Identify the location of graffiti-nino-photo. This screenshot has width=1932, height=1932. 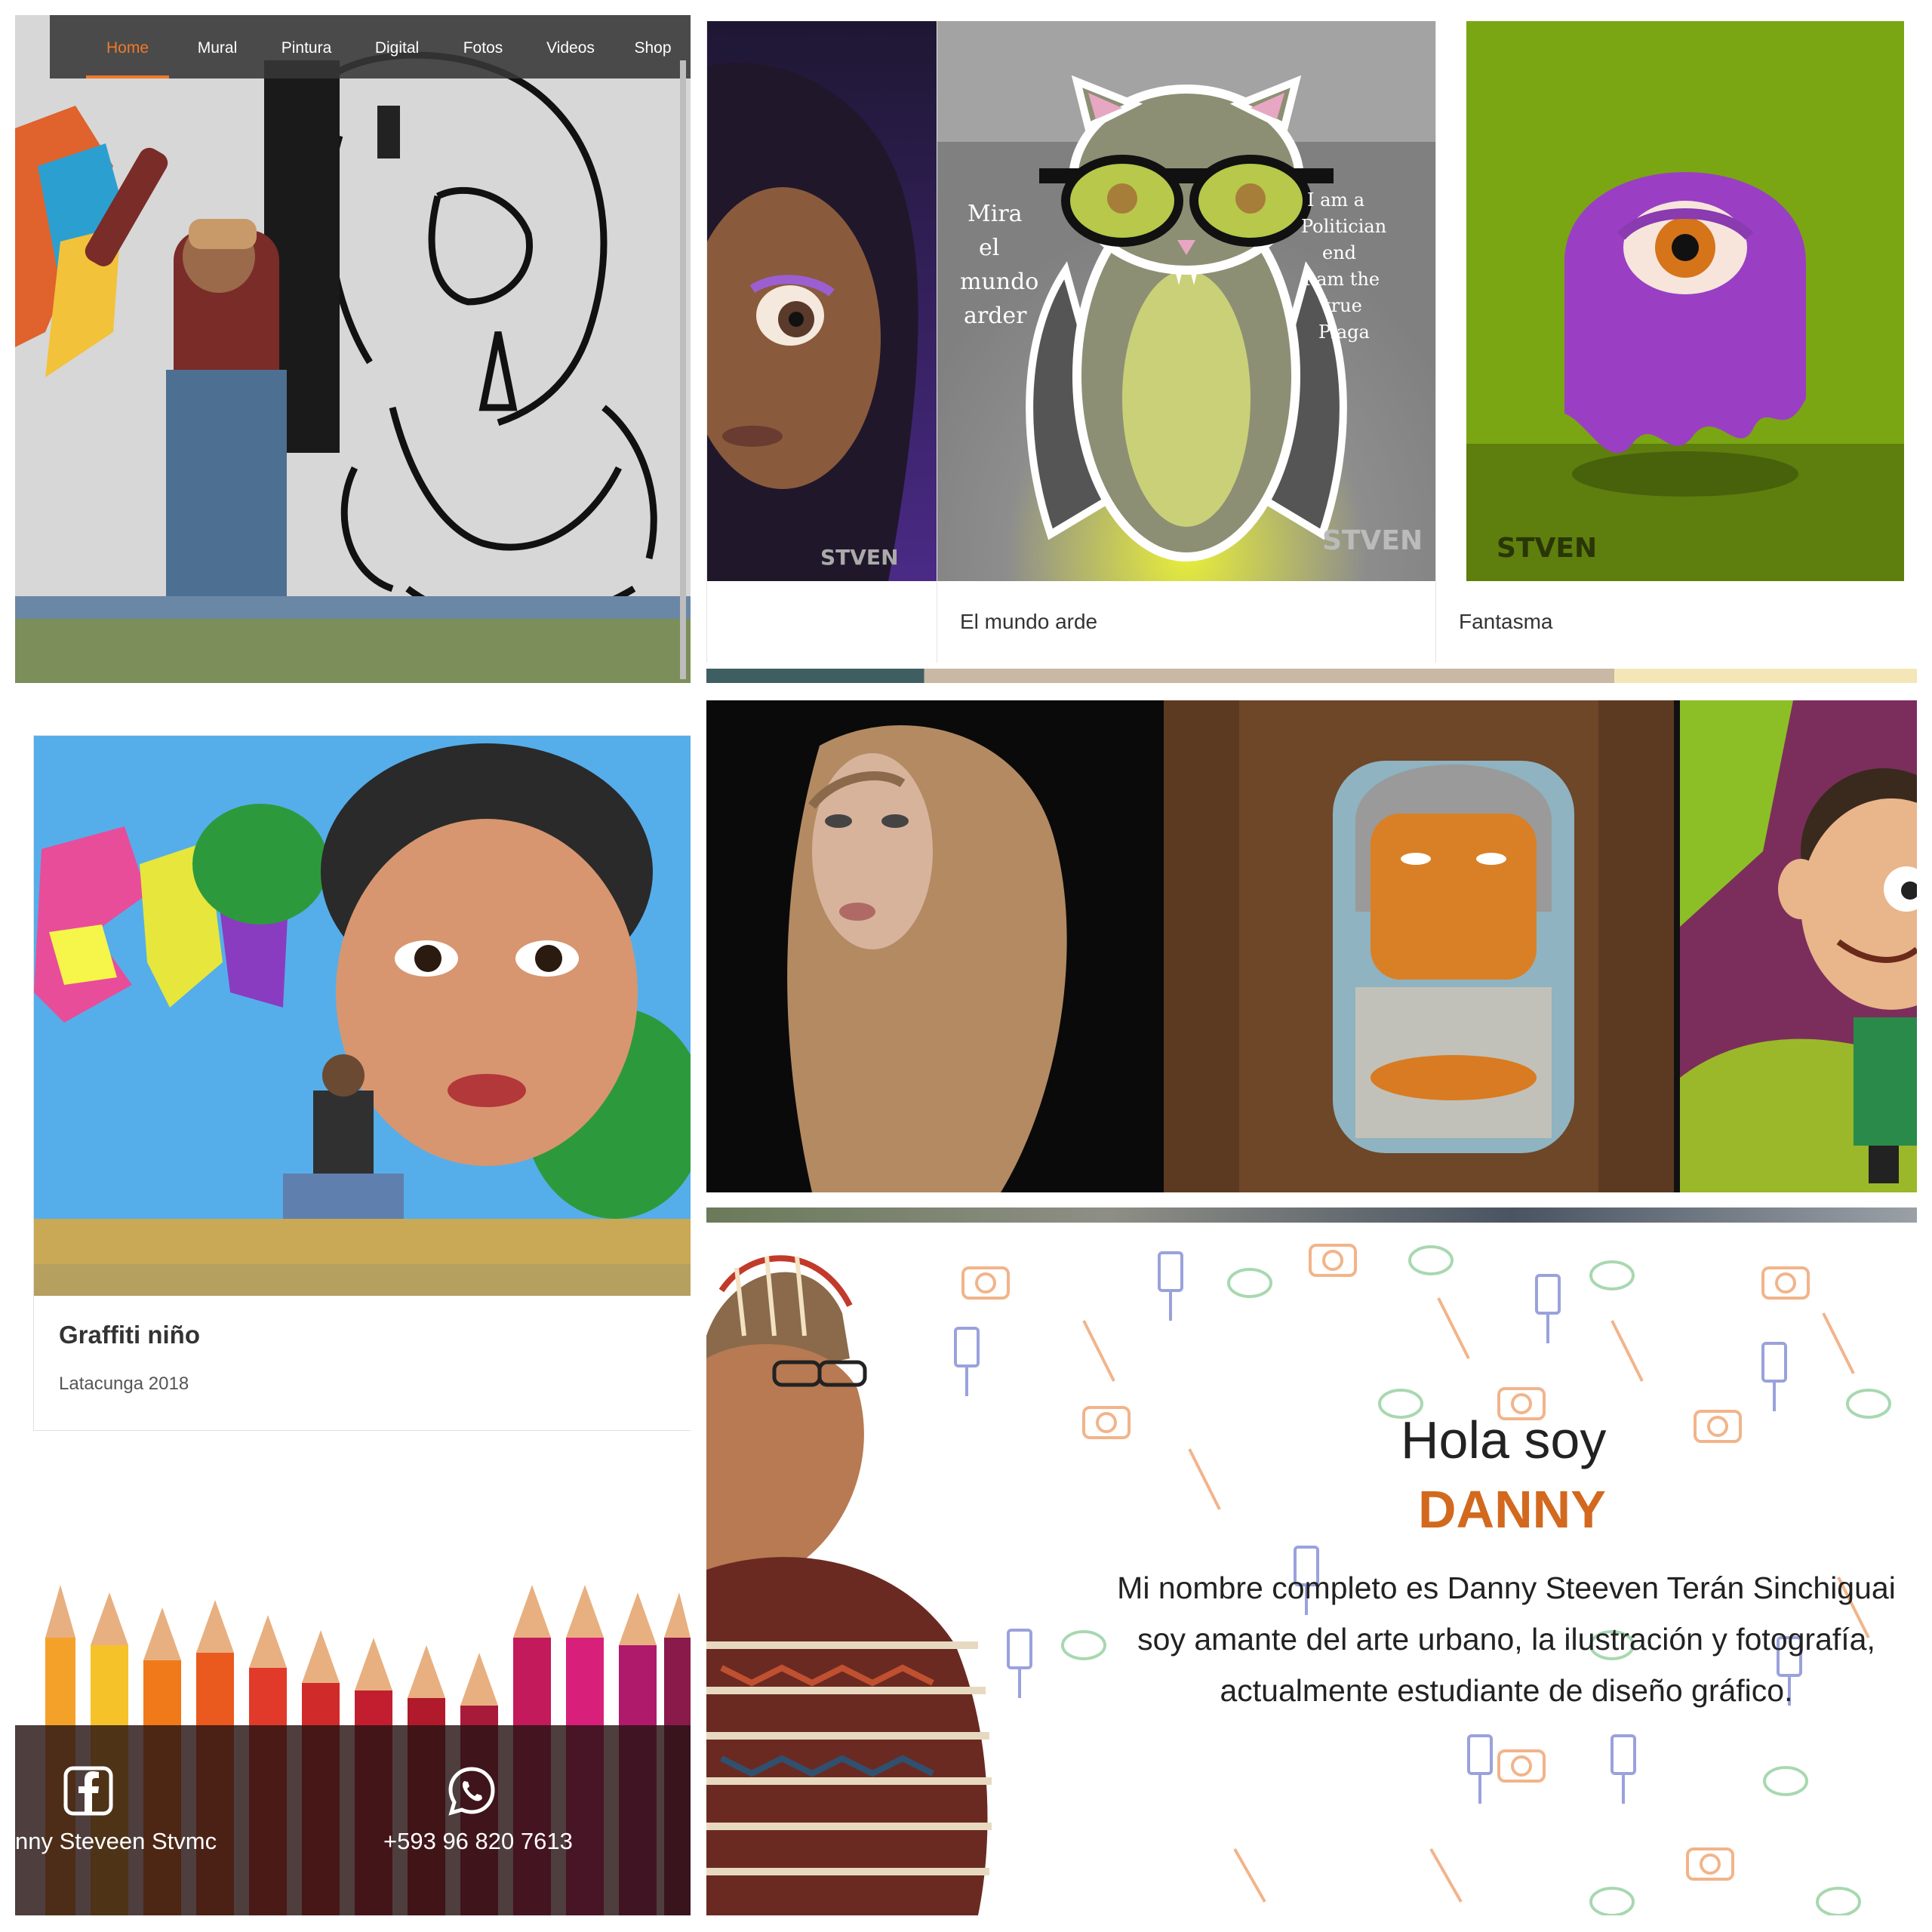
(362, 1016).